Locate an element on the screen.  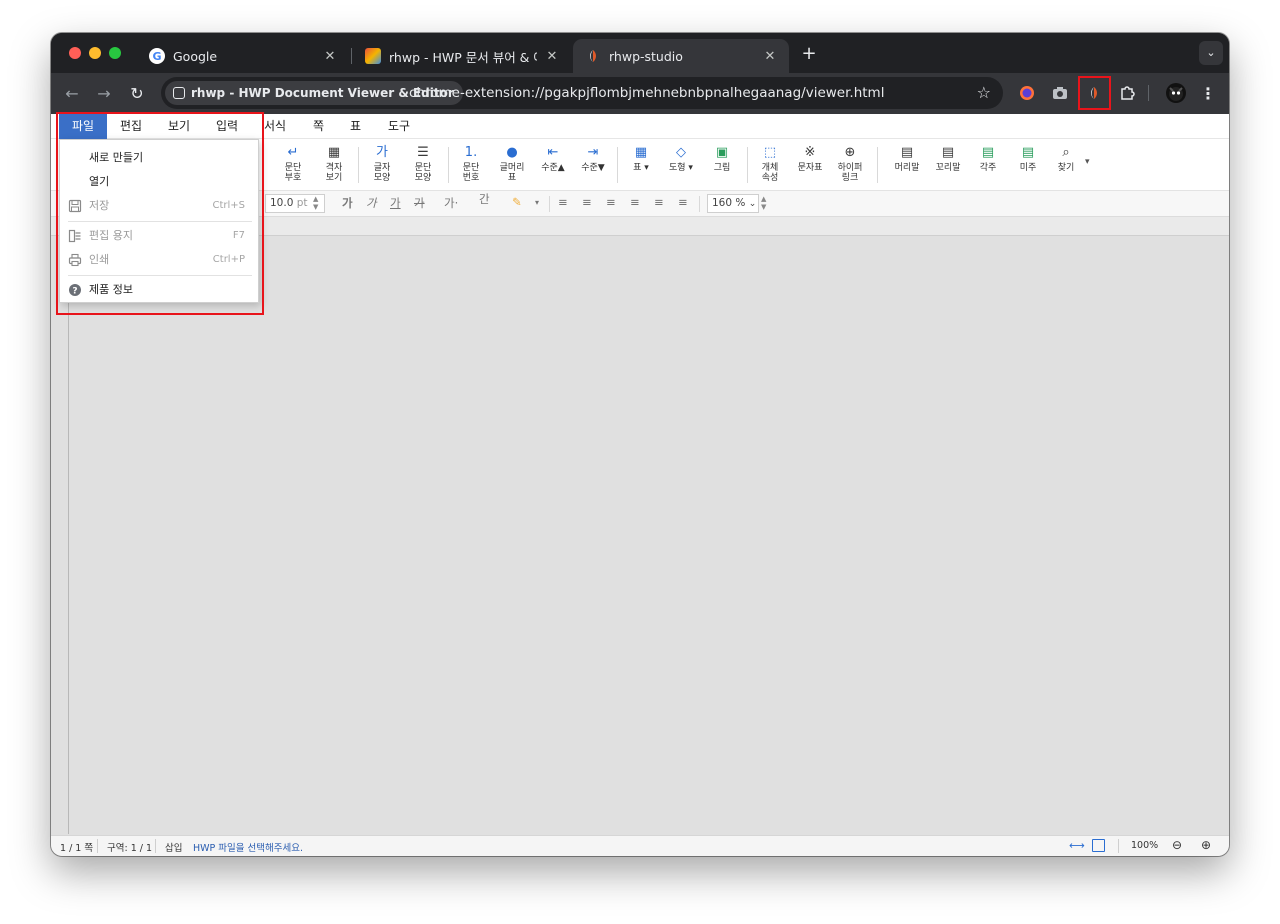
indent-icon: ⇥ is located at coordinates (593, 152).